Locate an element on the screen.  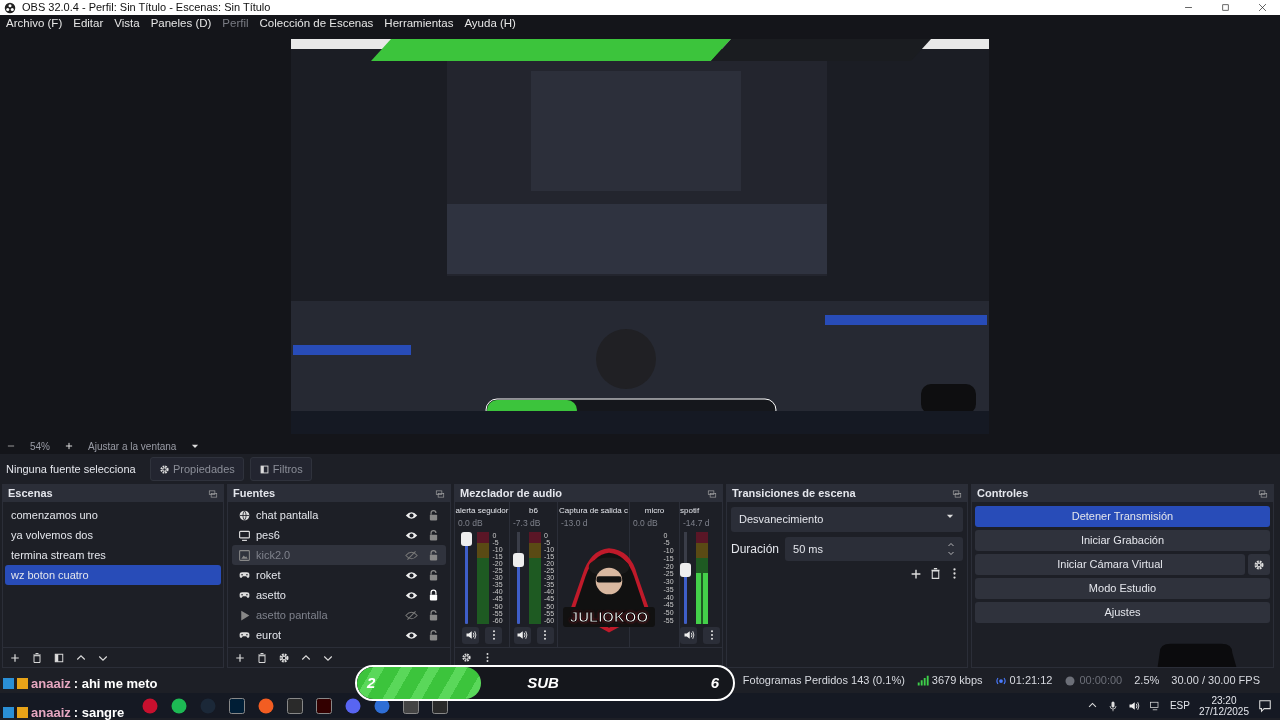
microphone-icon is located at coordinates (1112, 705).